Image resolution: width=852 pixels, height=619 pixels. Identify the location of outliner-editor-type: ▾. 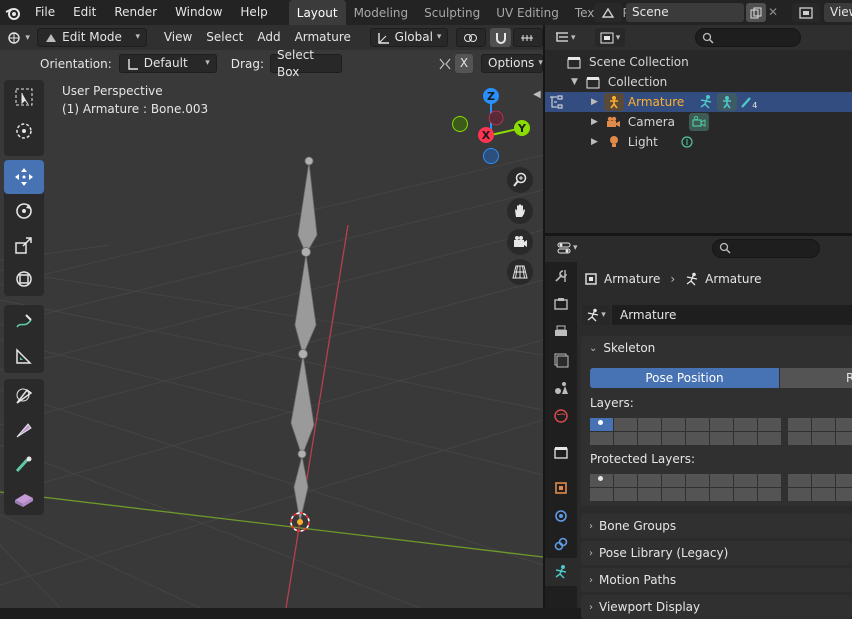
(569, 37).